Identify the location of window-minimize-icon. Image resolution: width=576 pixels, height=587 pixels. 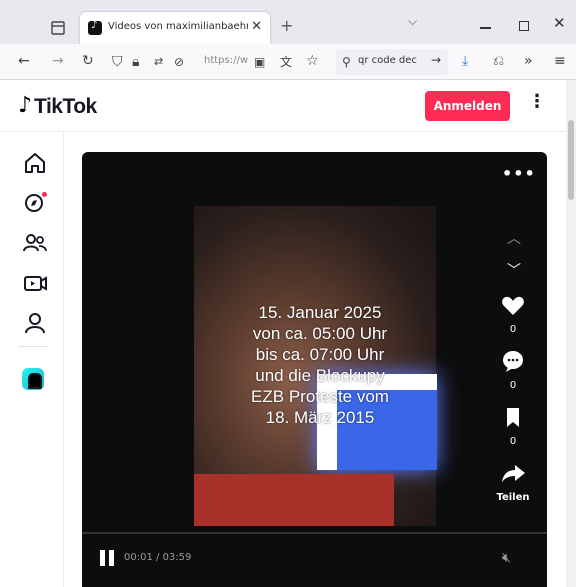
(485, 28).